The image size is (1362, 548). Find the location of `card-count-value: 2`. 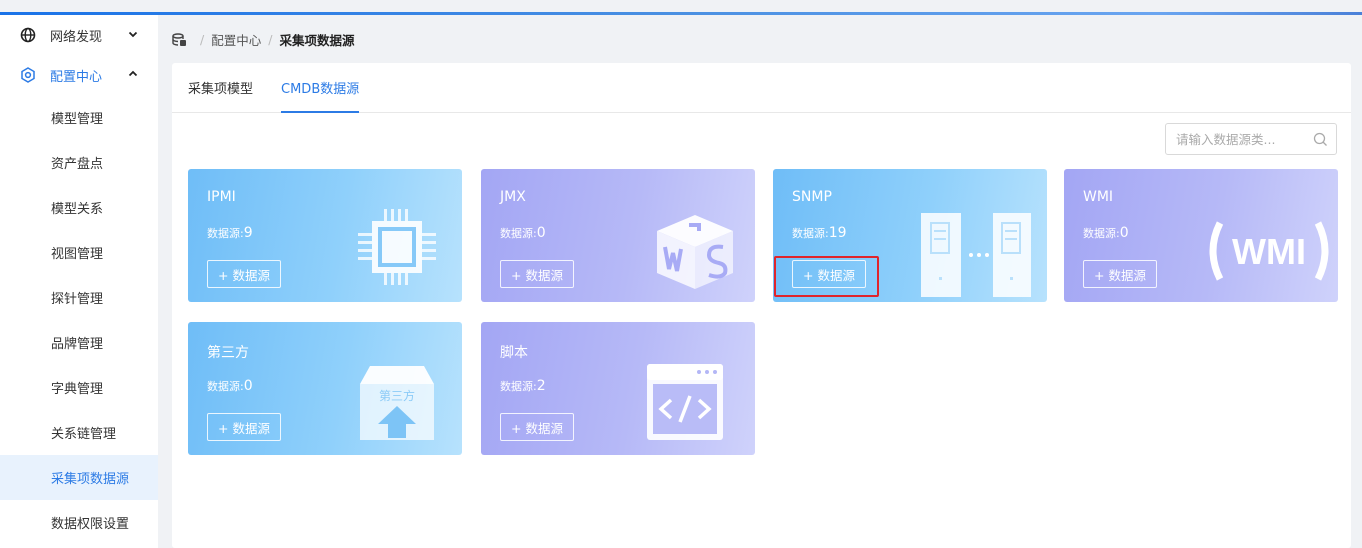

card-count-value: 2 is located at coordinates (541, 386).